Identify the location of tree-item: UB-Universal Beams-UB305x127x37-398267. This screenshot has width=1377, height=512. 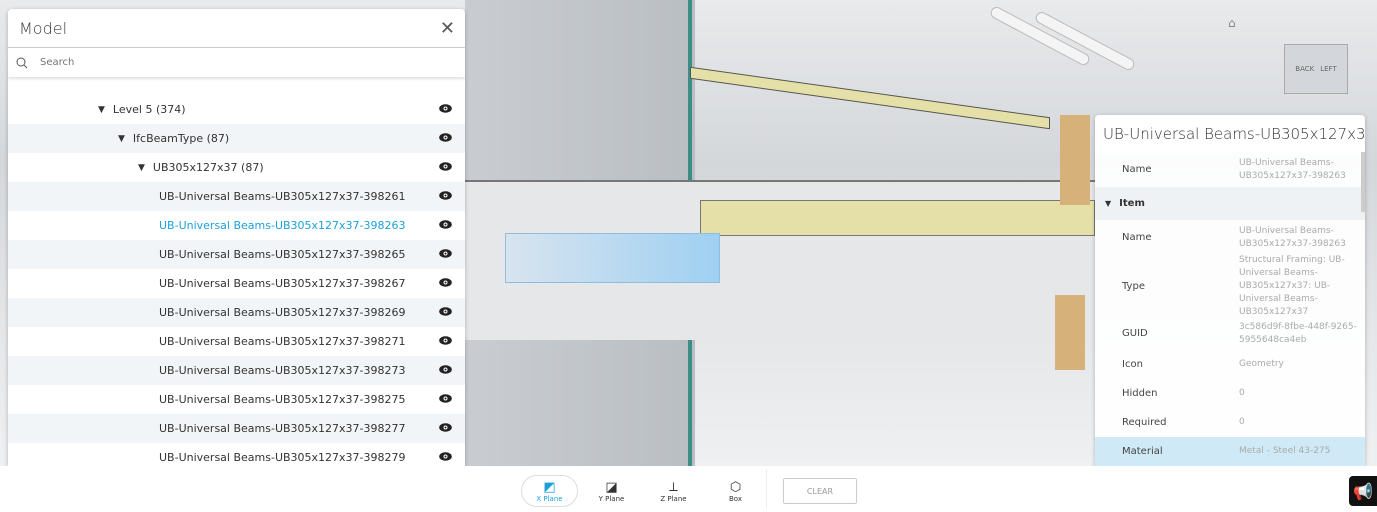
(236, 283).